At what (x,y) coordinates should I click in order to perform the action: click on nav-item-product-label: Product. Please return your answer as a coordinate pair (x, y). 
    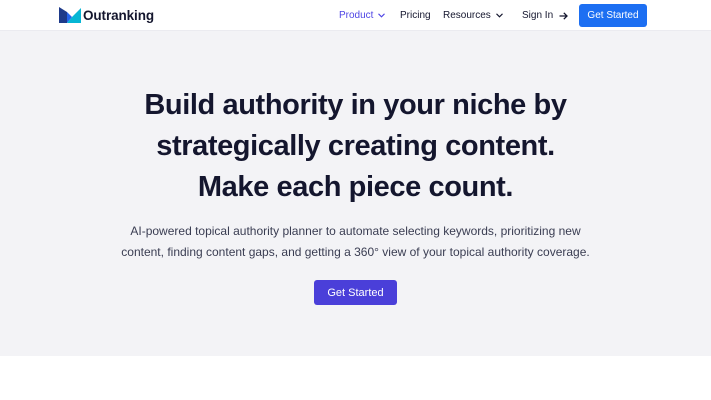
    Looking at the image, I should click on (356, 15).